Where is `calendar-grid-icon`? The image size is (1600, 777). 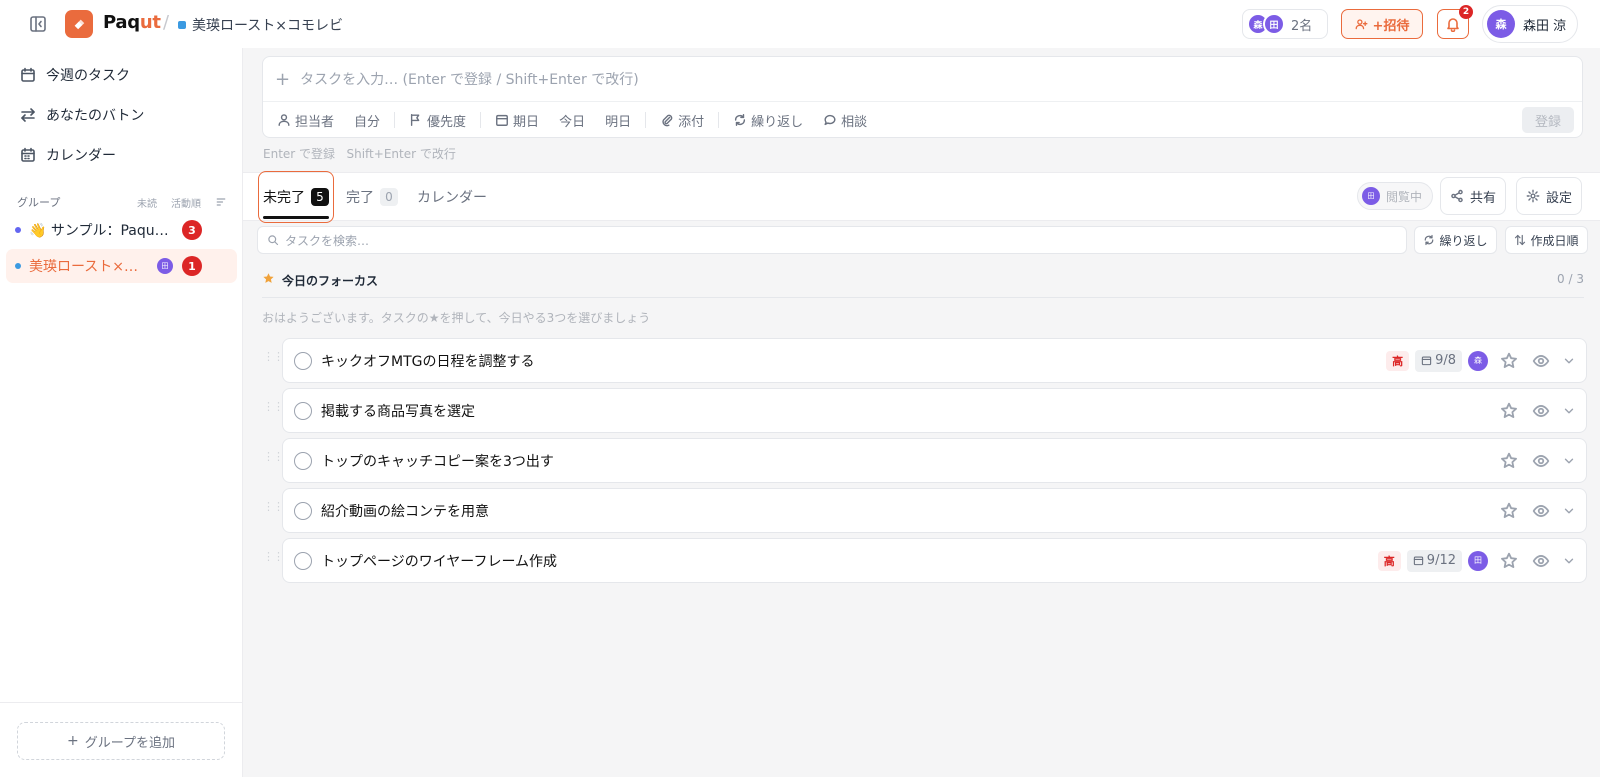 calendar-grid-icon is located at coordinates (28, 154).